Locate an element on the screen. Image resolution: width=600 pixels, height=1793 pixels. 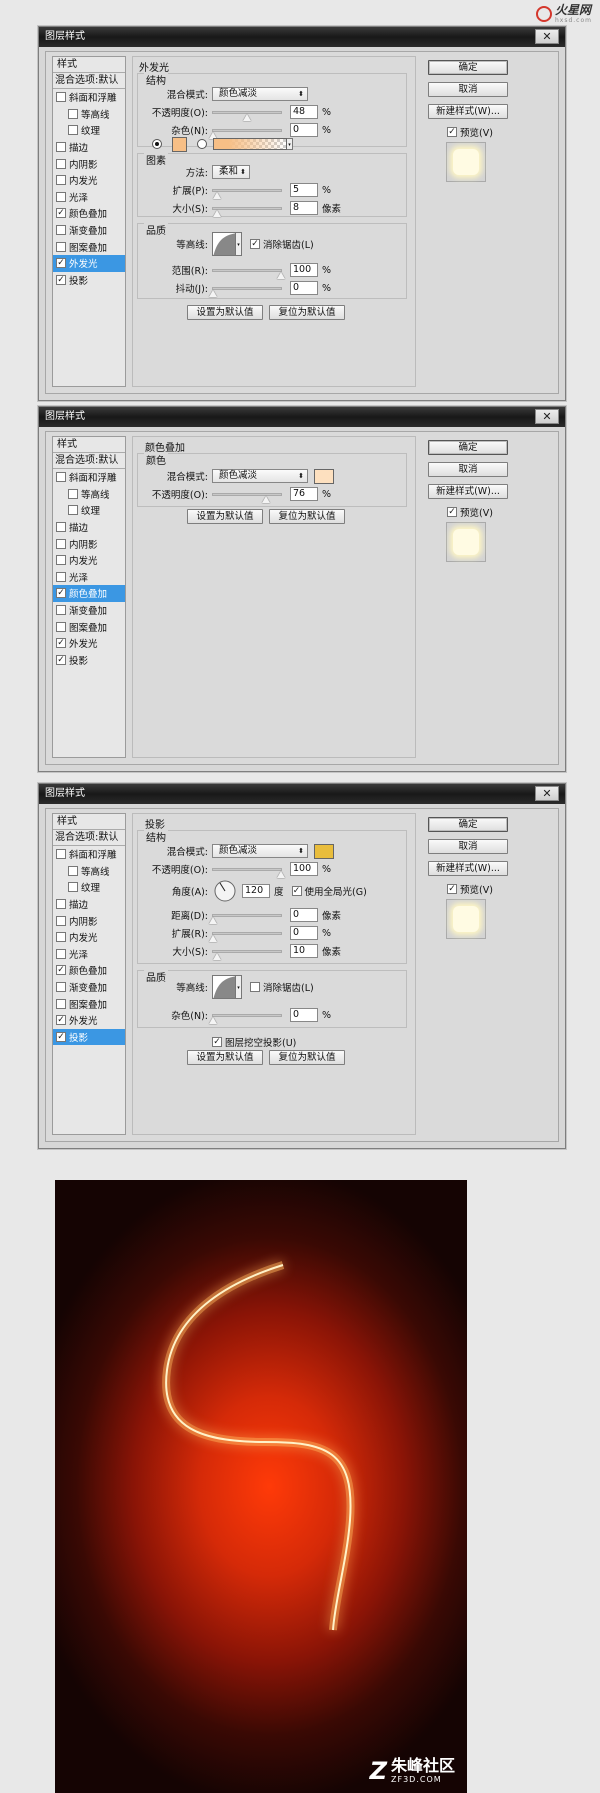
range-slider is located at coordinates (248, 273).